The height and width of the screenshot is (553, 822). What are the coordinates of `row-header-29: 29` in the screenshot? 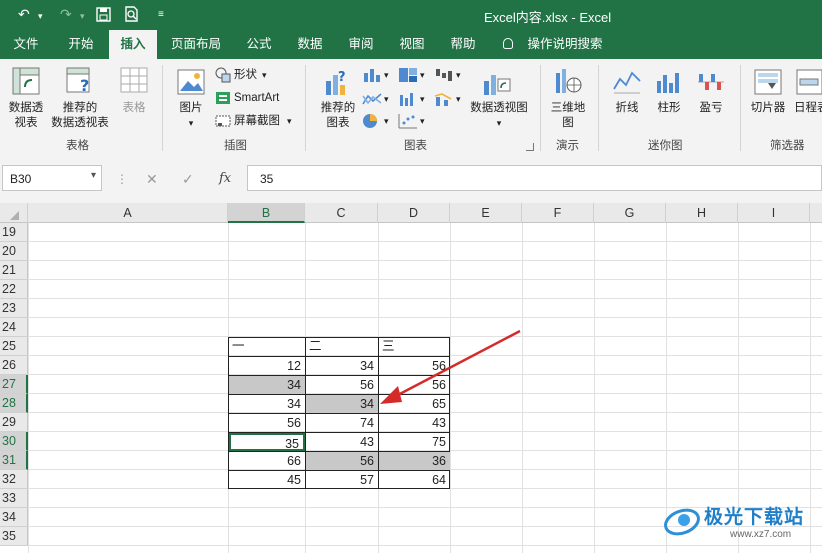 It's located at (14, 422).